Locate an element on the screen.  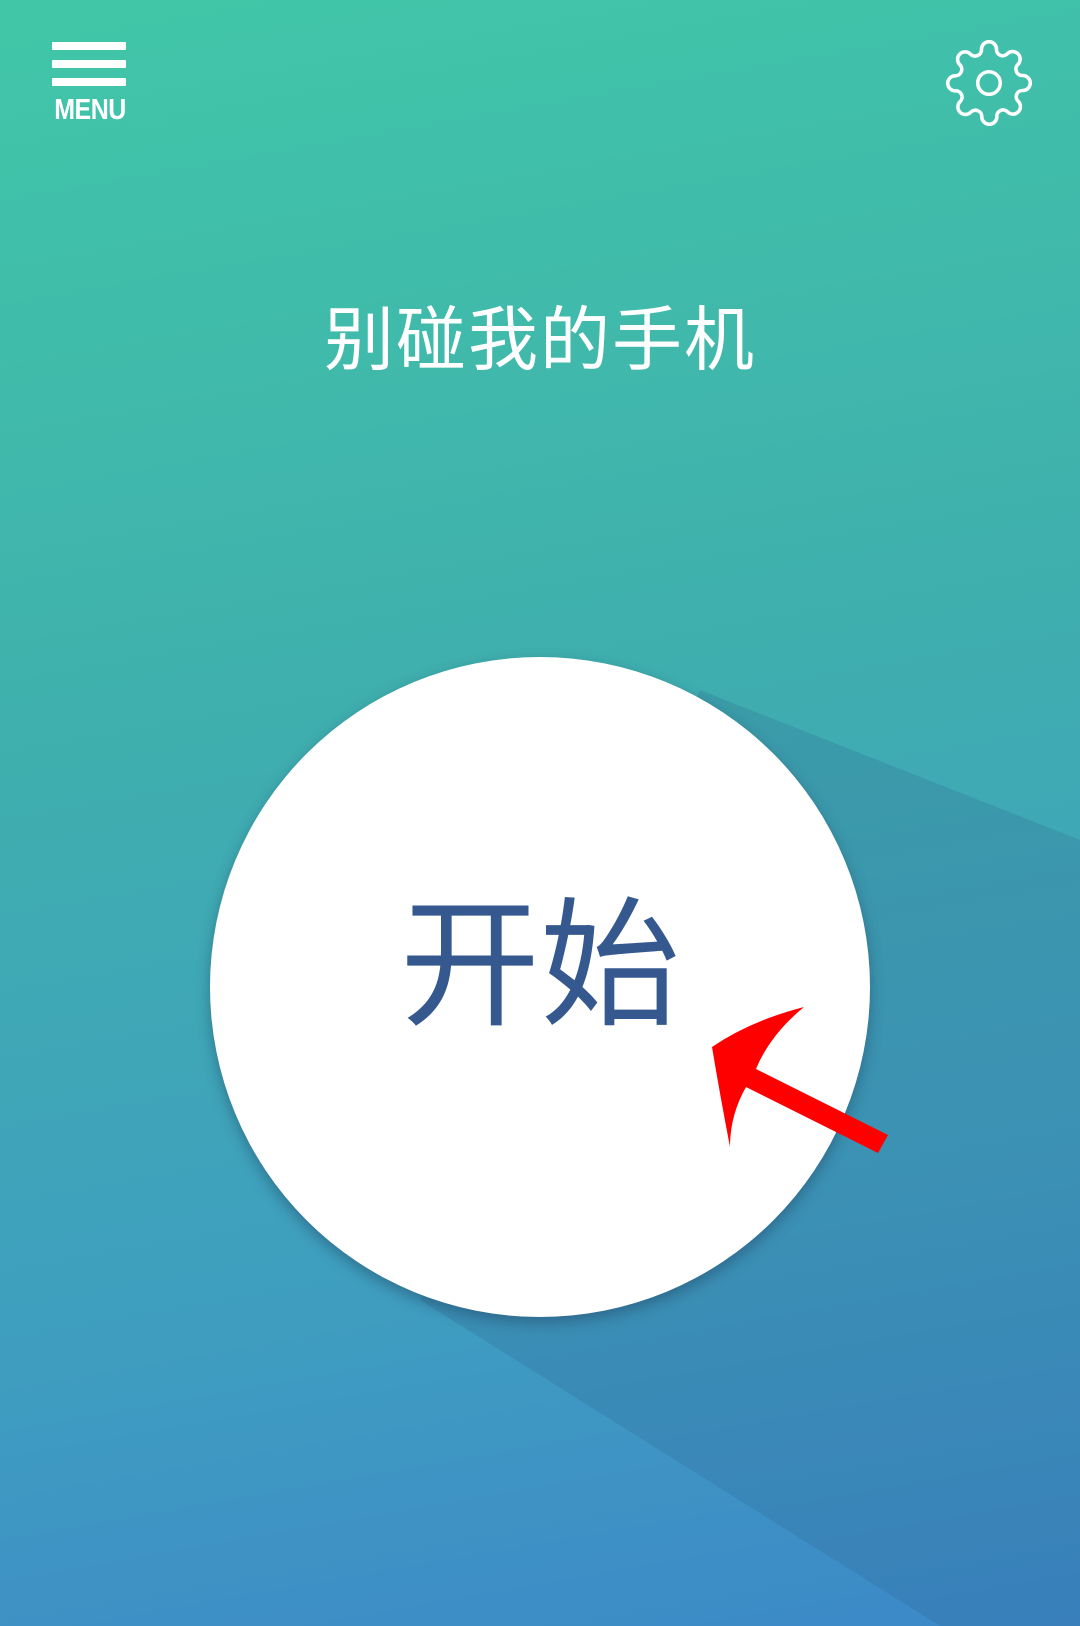
gear-icon is located at coordinates (989, 83).